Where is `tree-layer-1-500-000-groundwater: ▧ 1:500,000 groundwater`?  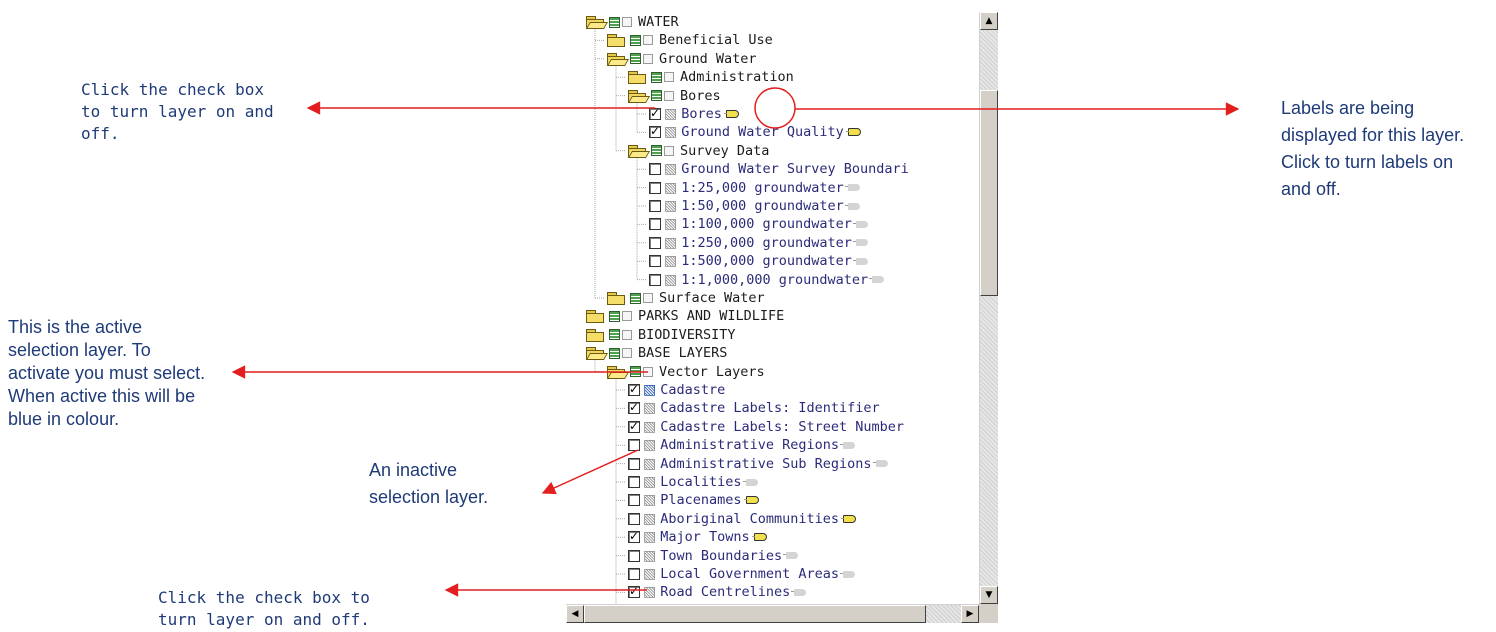
tree-layer-1-500-000-groundwater: ▧ 1:500,000 groundwater is located at coordinates (758, 261).